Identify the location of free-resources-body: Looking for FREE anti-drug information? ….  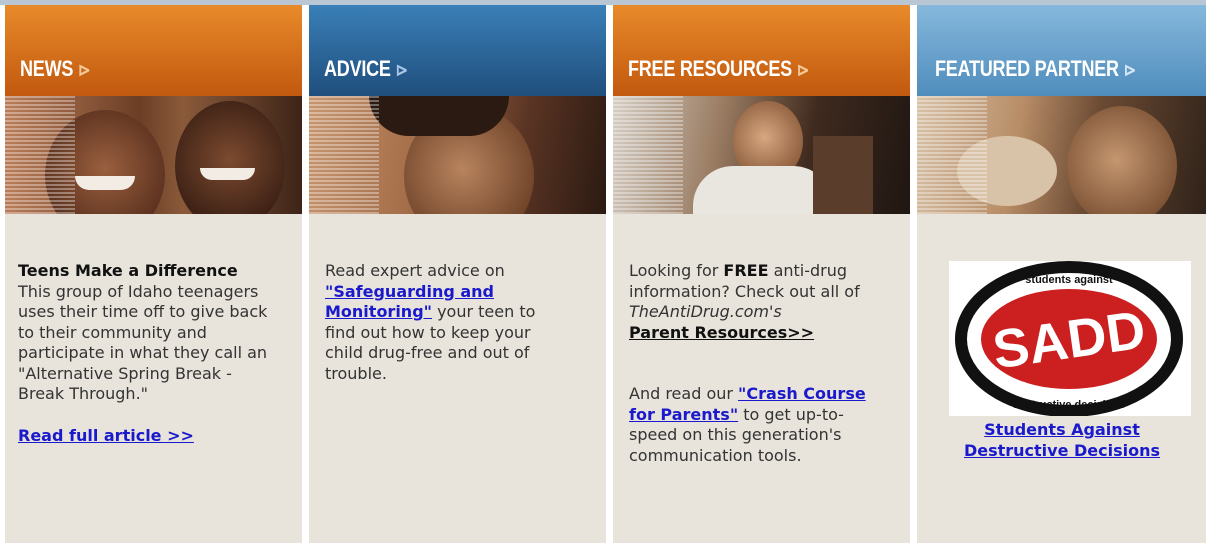
(761, 378).